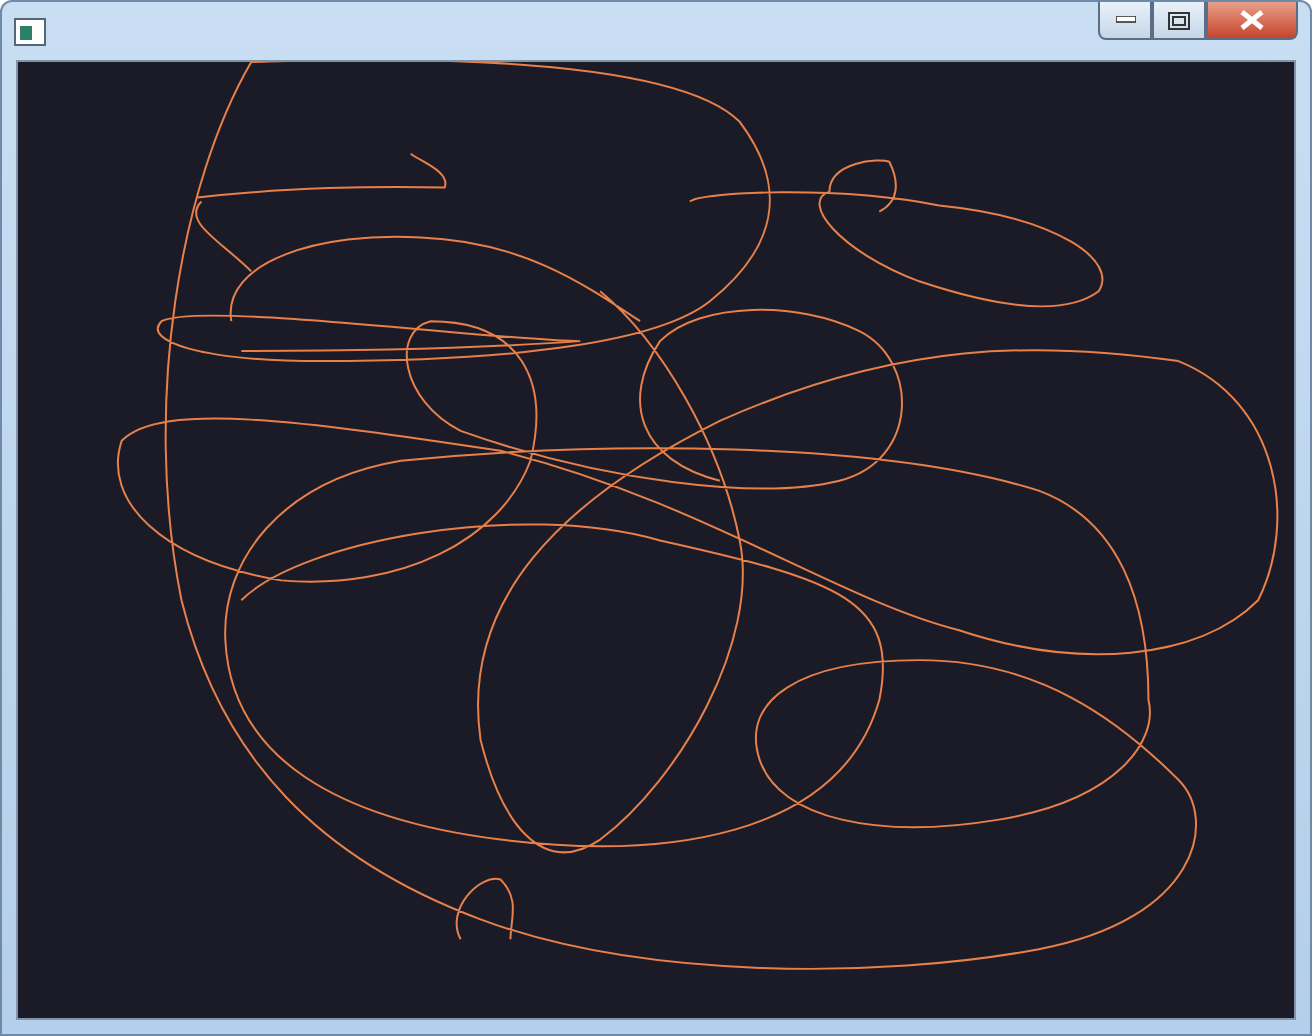 The image size is (1312, 1036). Describe the element at coordinates (30, 32) in the screenshot. I see `app-icon` at that location.